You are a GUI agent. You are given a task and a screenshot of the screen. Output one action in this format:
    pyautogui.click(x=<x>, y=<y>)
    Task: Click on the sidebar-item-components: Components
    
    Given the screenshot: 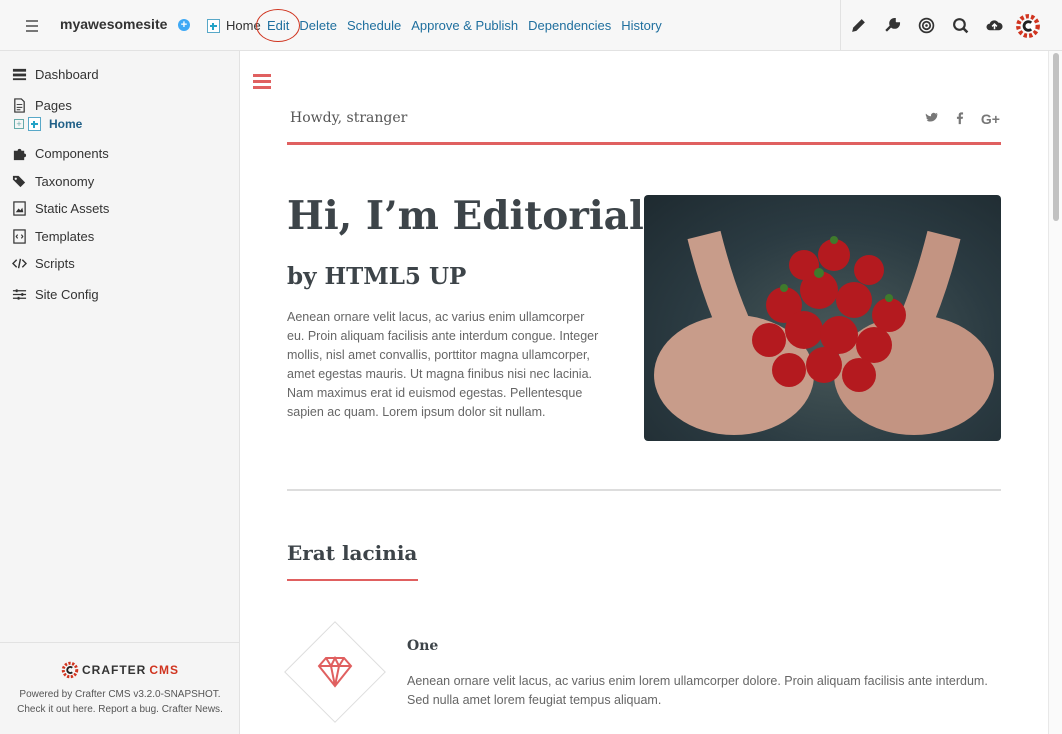 What is the action you would take?
    pyautogui.click(x=60, y=153)
    